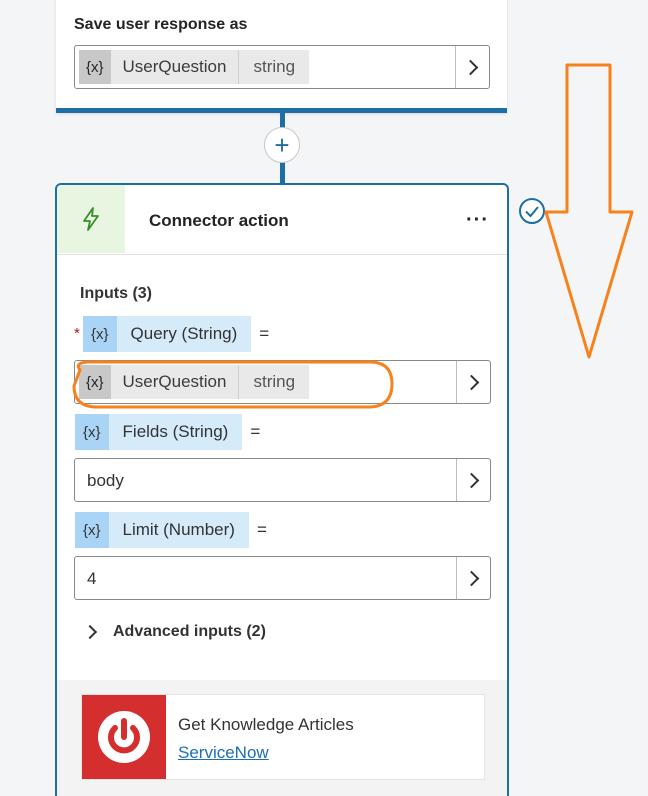 Image resolution: width=648 pixels, height=796 pixels. What do you see at coordinates (178, 530) in the screenshot?
I see `param-name: Limit (Number)` at bounding box center [178, 530].